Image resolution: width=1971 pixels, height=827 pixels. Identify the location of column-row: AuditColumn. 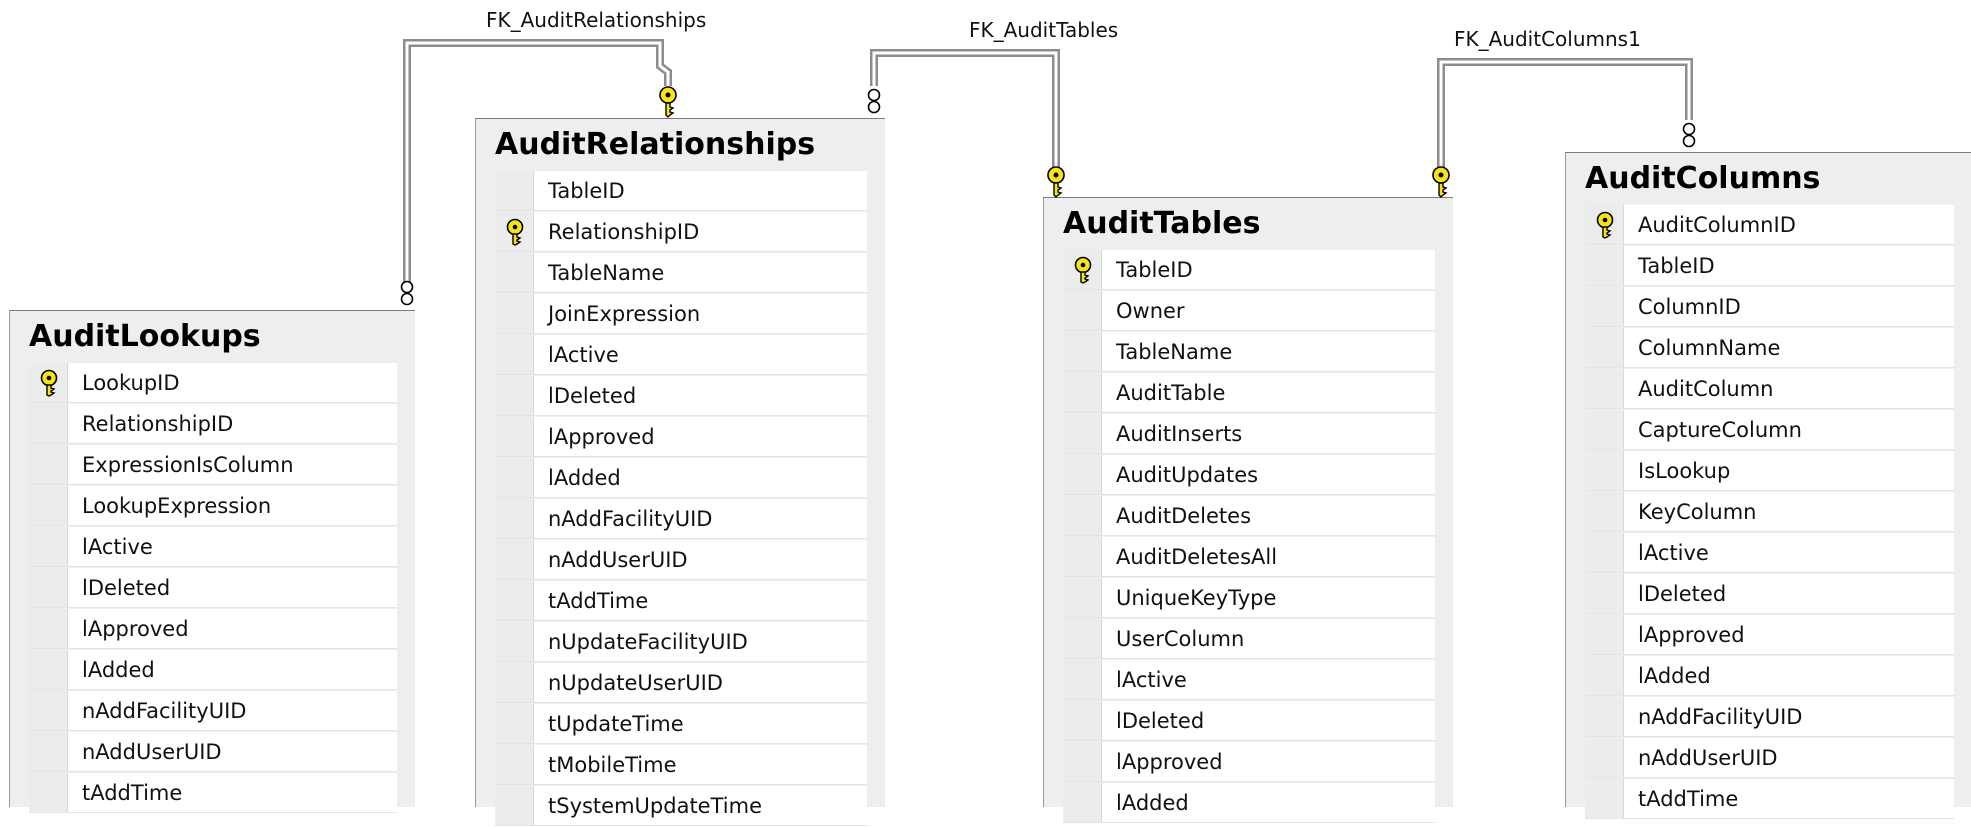
(1769, 389).